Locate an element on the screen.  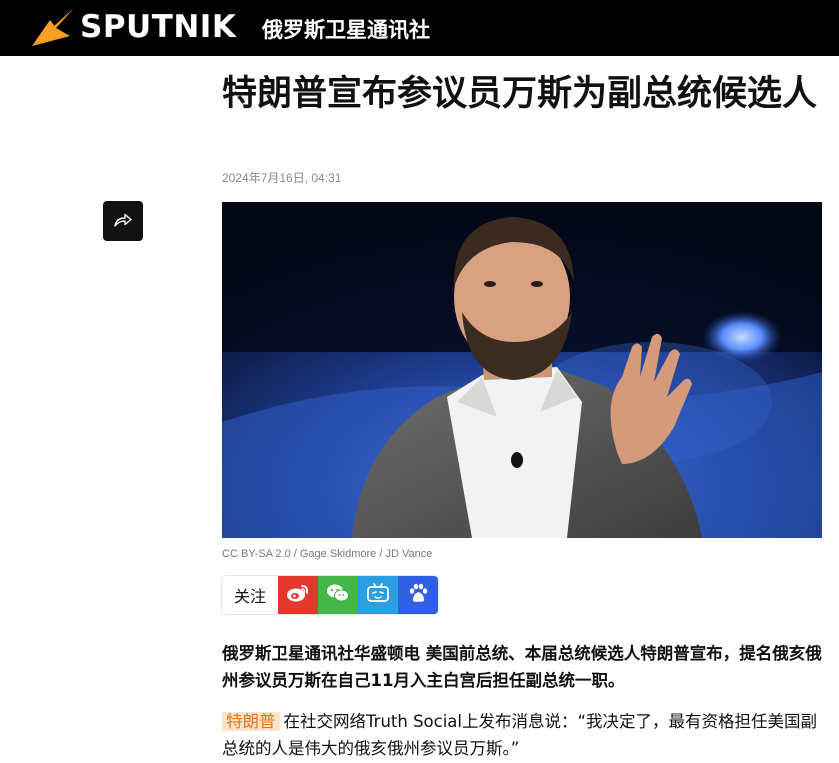
tag-link-trump: 特朗普 is located at coordinates (251, 721).